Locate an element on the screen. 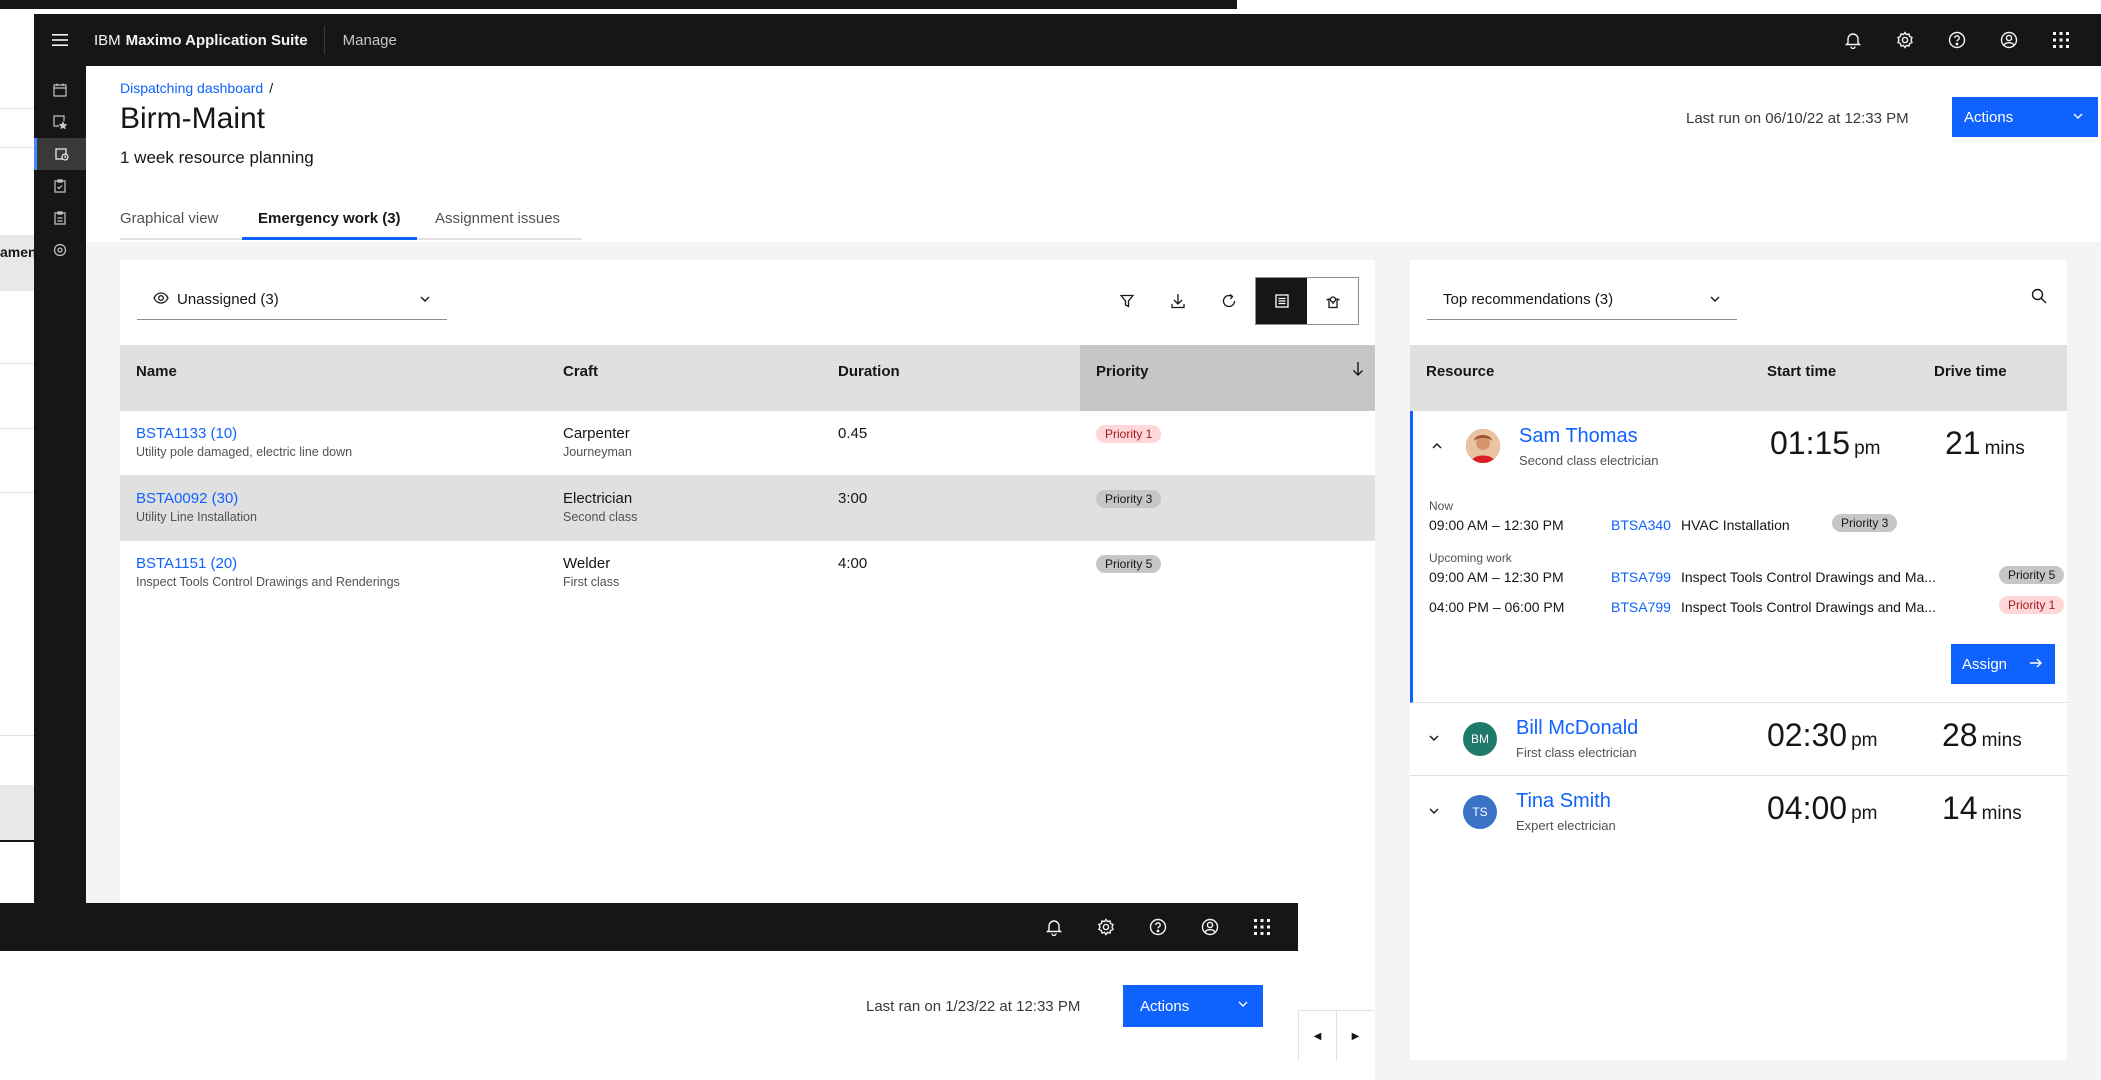 The height and width of the screenshot is (1080, 2101). overlay-header-actions is located at coordinates (1158, 927).